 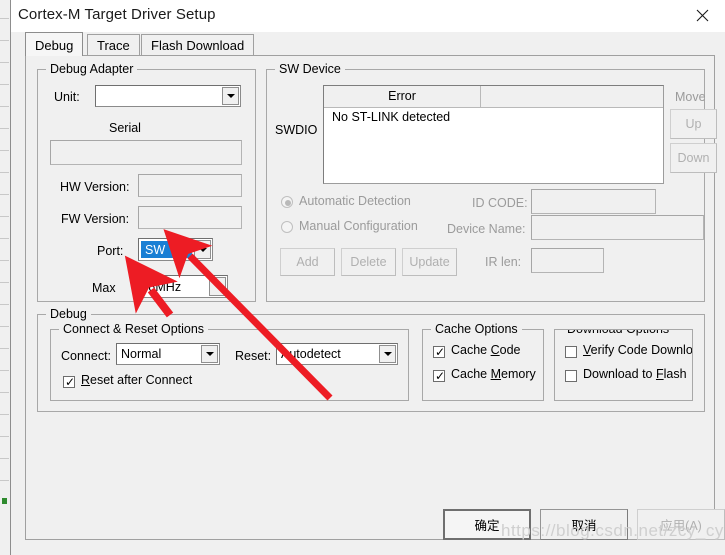 I want to click on automatic-detection-radio, so click(x=287, y=202).